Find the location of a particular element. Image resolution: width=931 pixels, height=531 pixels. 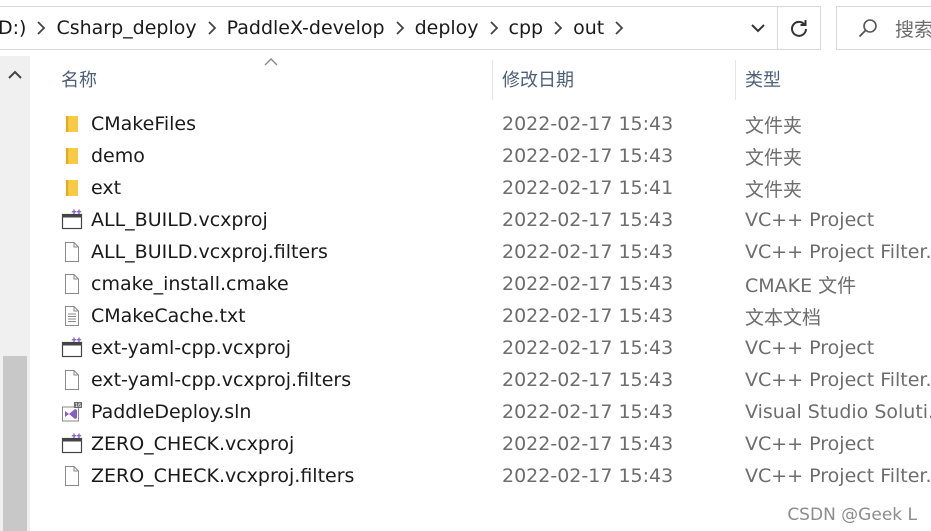

file-row: CMakeCache.txt 2022-02-17 15:43 文本文档 is located at coordinates (480, 316).